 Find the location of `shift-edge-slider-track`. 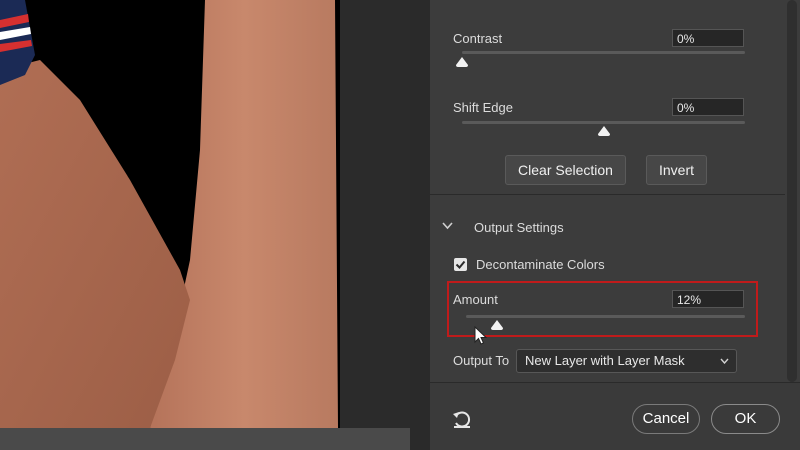

shift-edge-slider-track is located at coordinates (603, 122).